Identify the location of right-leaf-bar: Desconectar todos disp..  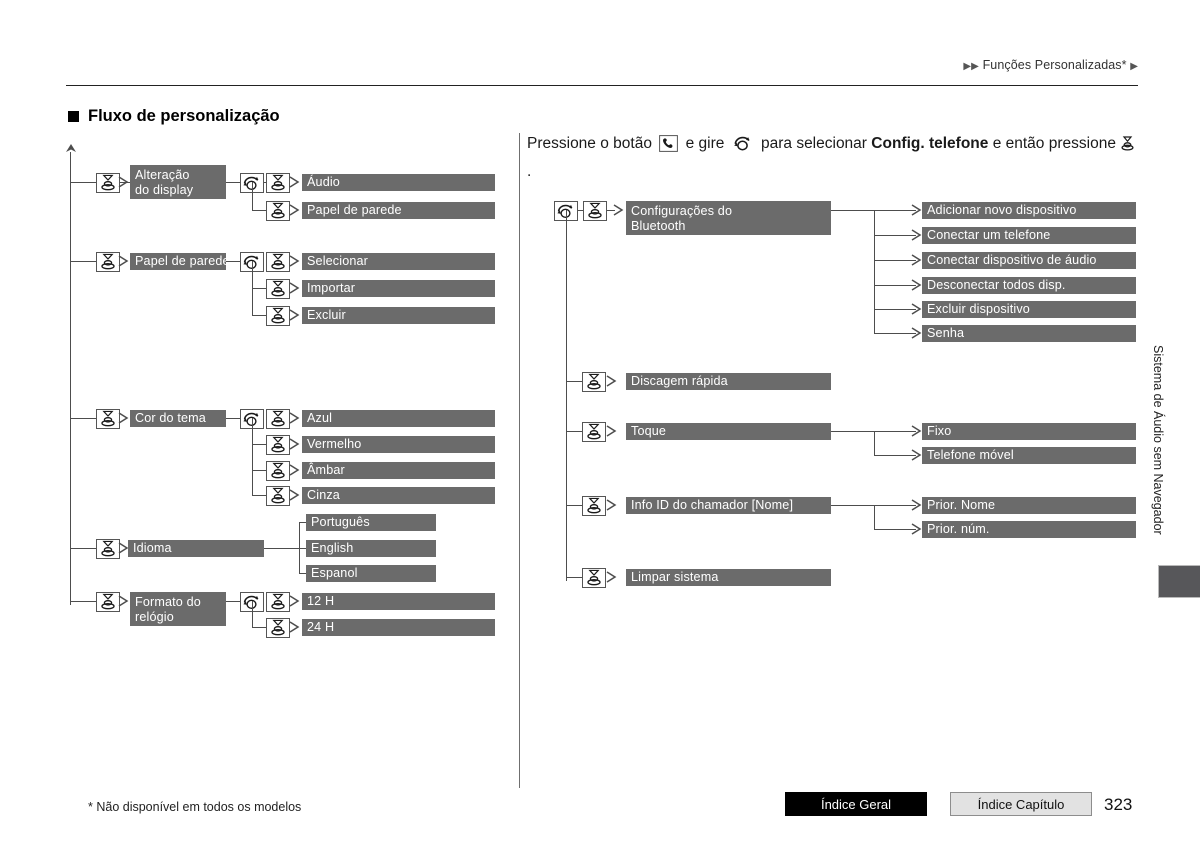
(1029, 285).